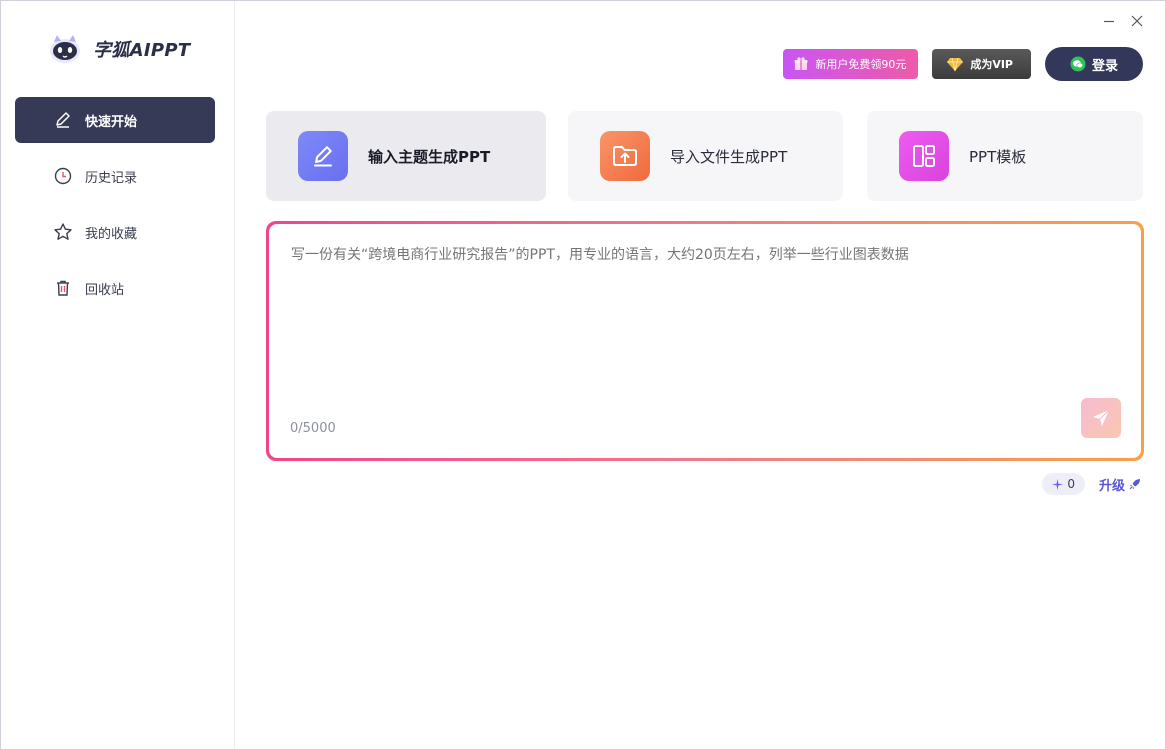 This screenshot has width=1166, height=750. I want to click on header-actions: 新用户免费领90元 成为VIP 登录, so click(963, 64).